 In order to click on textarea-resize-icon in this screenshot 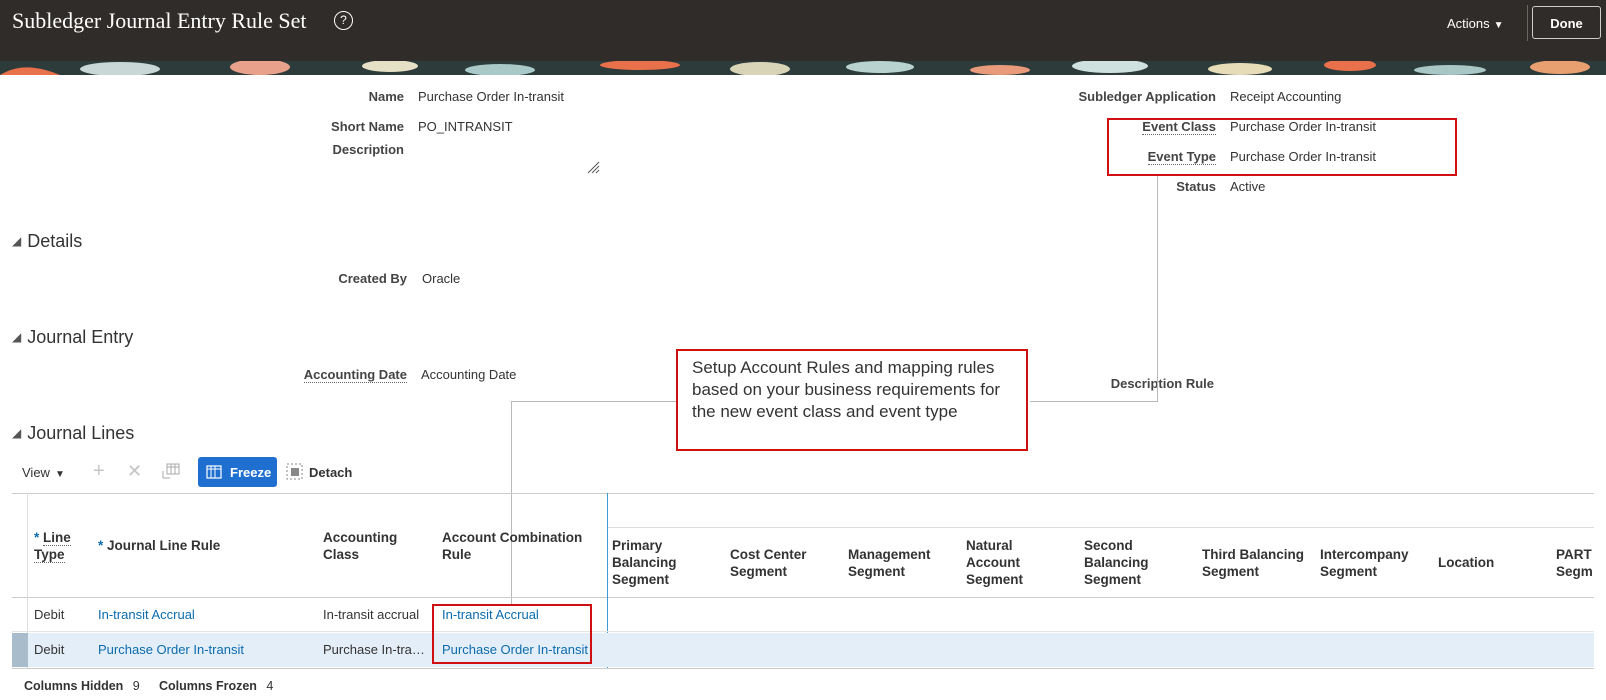, I will do `click(593, 167)`.